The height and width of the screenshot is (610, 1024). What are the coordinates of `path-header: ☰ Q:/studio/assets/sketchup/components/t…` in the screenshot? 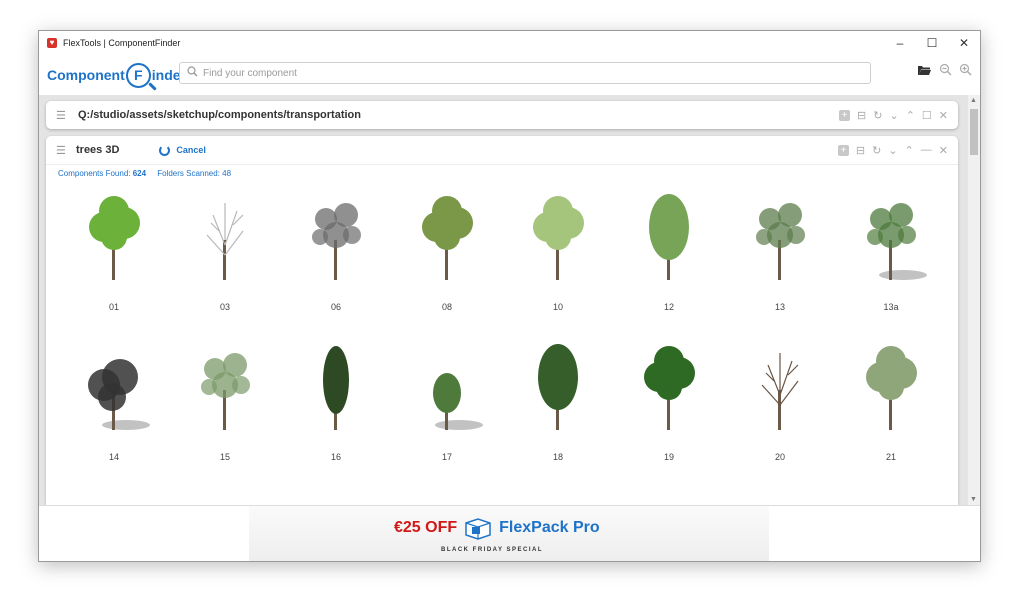 It's located at (502, 115).